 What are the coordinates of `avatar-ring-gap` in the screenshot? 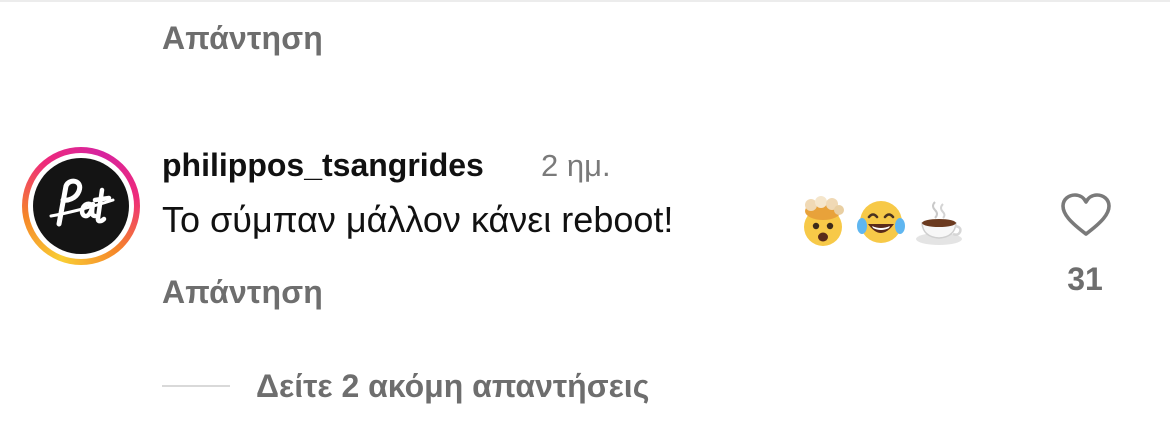 It's located at (81, 206).